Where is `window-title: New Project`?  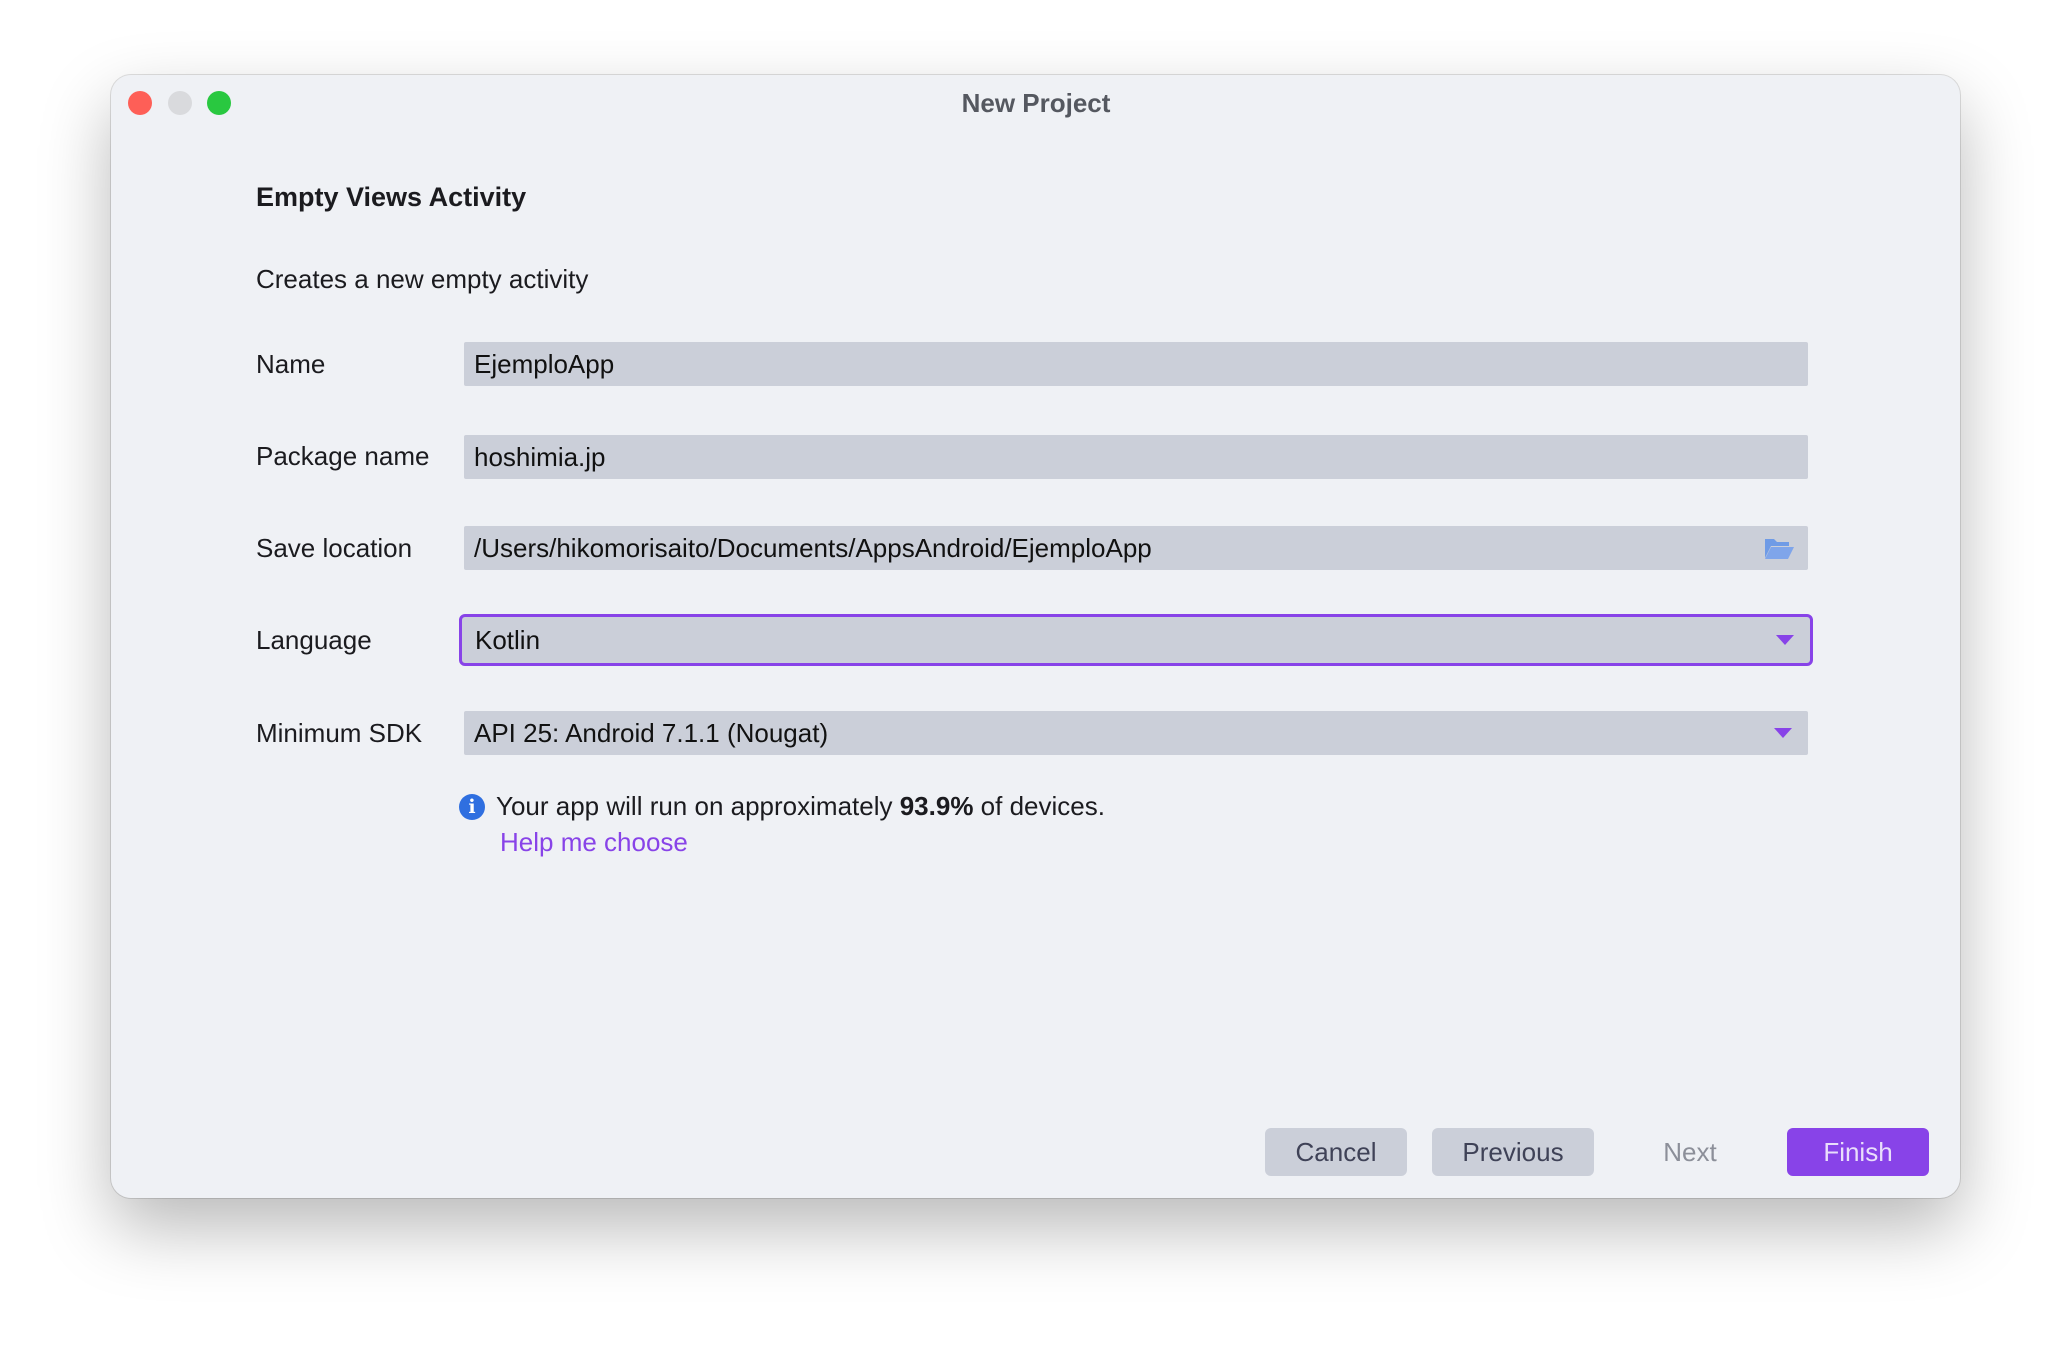
window-title: New Project is located at coordinates (1036, 103).